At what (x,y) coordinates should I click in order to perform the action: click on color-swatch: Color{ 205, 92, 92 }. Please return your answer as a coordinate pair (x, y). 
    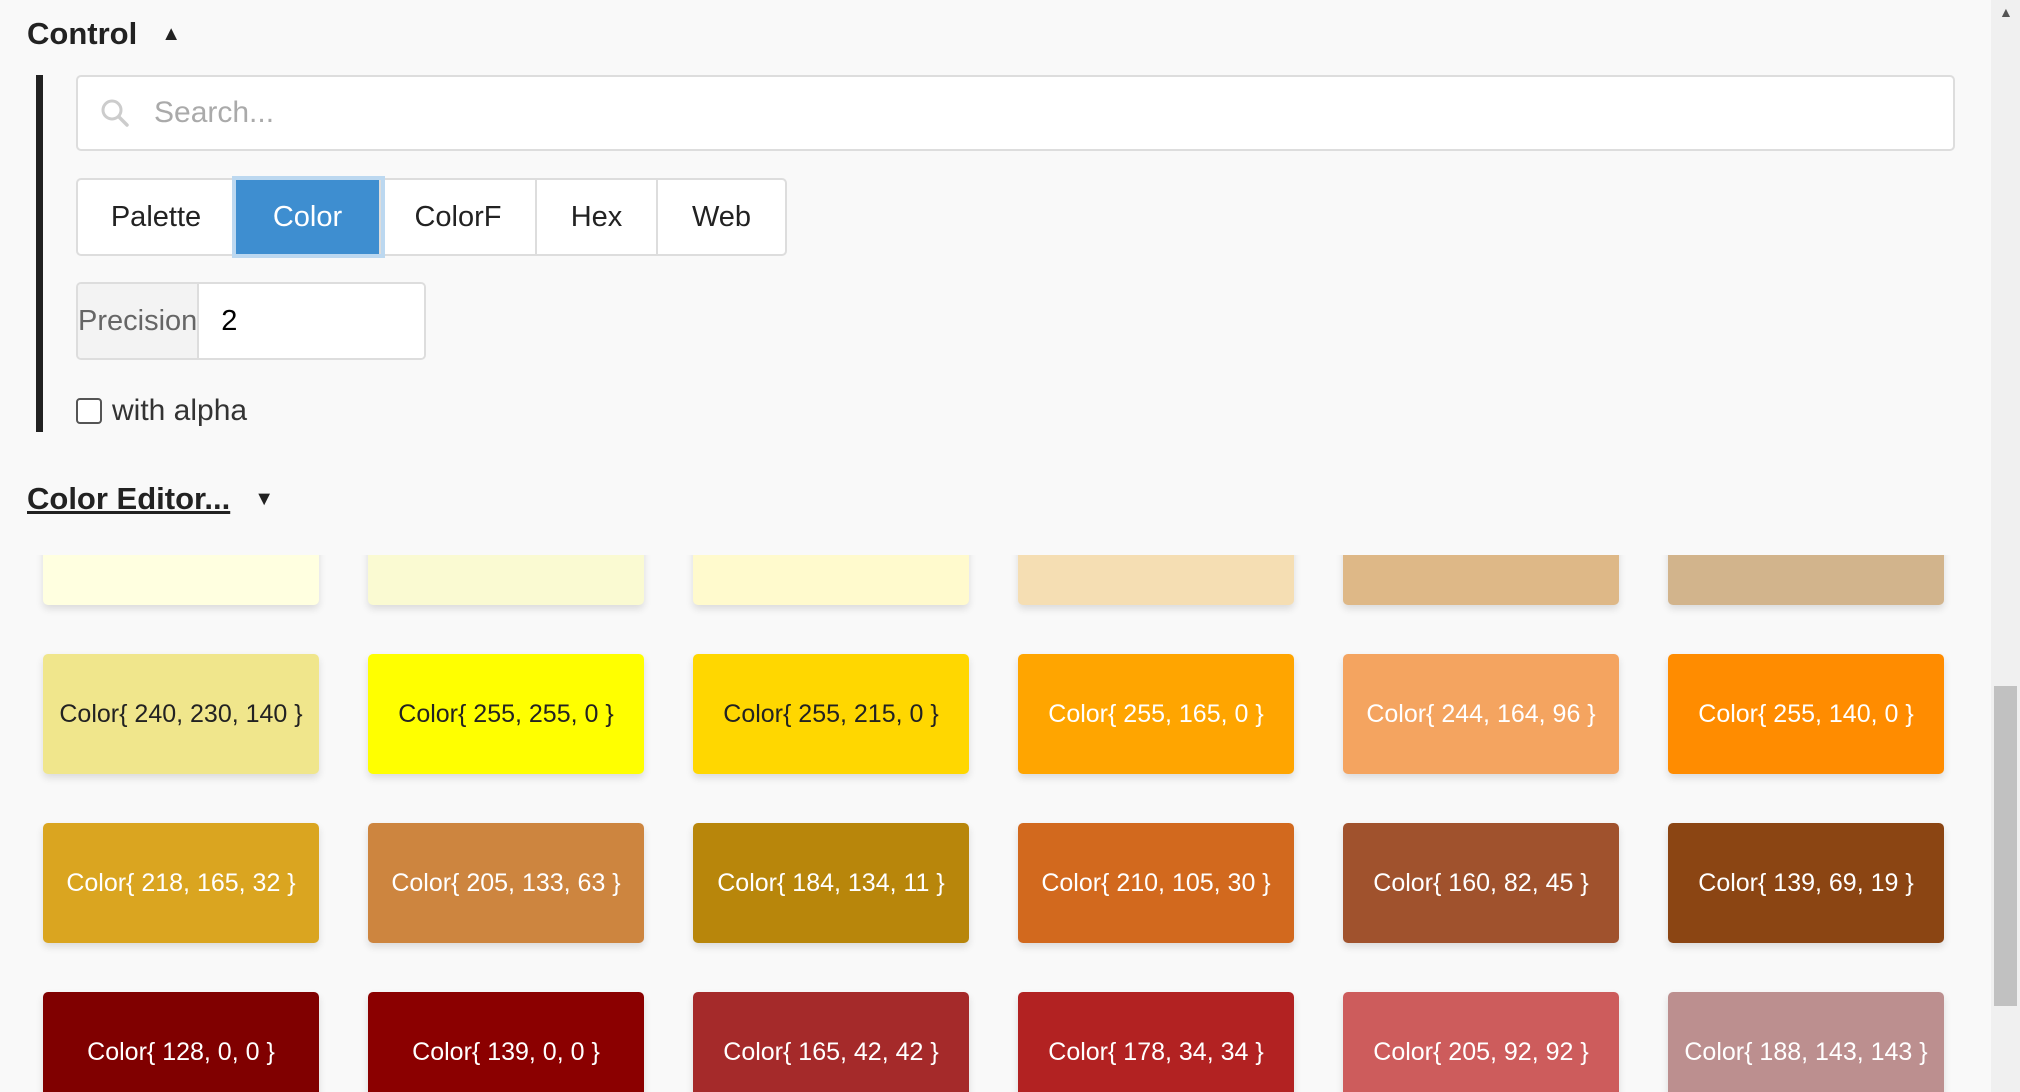
    Looking at the image, I should click on (1481, 1042).